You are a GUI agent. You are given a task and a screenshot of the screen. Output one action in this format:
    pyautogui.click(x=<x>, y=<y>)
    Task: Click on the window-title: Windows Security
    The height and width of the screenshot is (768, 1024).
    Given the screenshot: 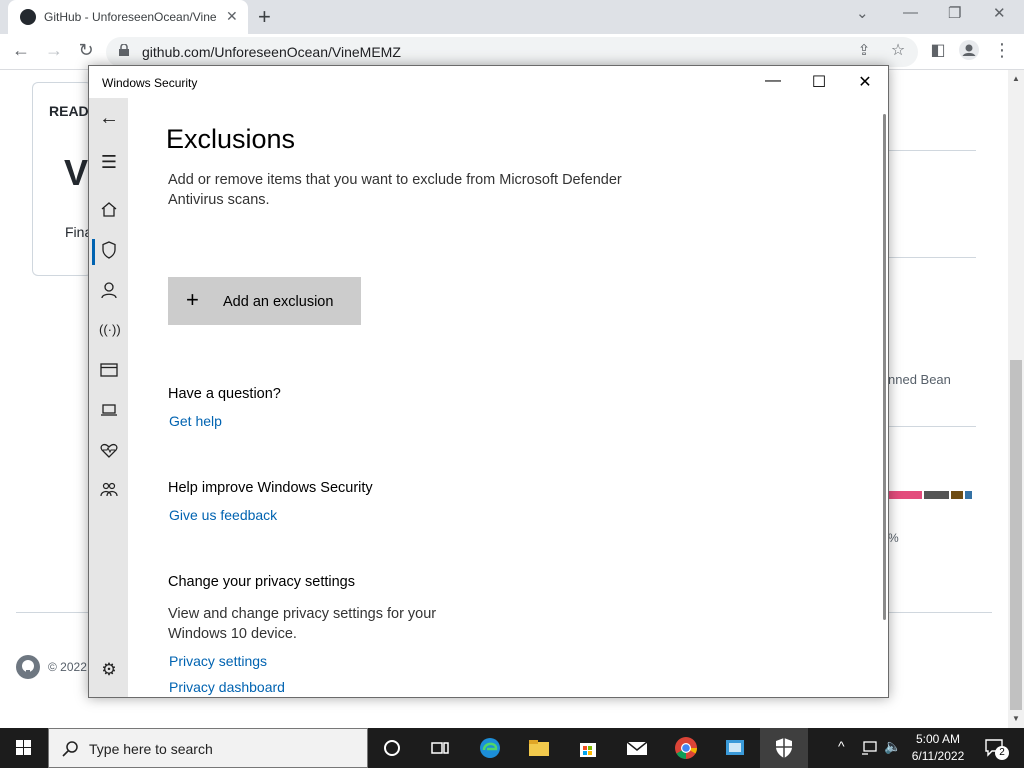 What is the action you would take?
    pyautogui.click(x=150, y=83)
    